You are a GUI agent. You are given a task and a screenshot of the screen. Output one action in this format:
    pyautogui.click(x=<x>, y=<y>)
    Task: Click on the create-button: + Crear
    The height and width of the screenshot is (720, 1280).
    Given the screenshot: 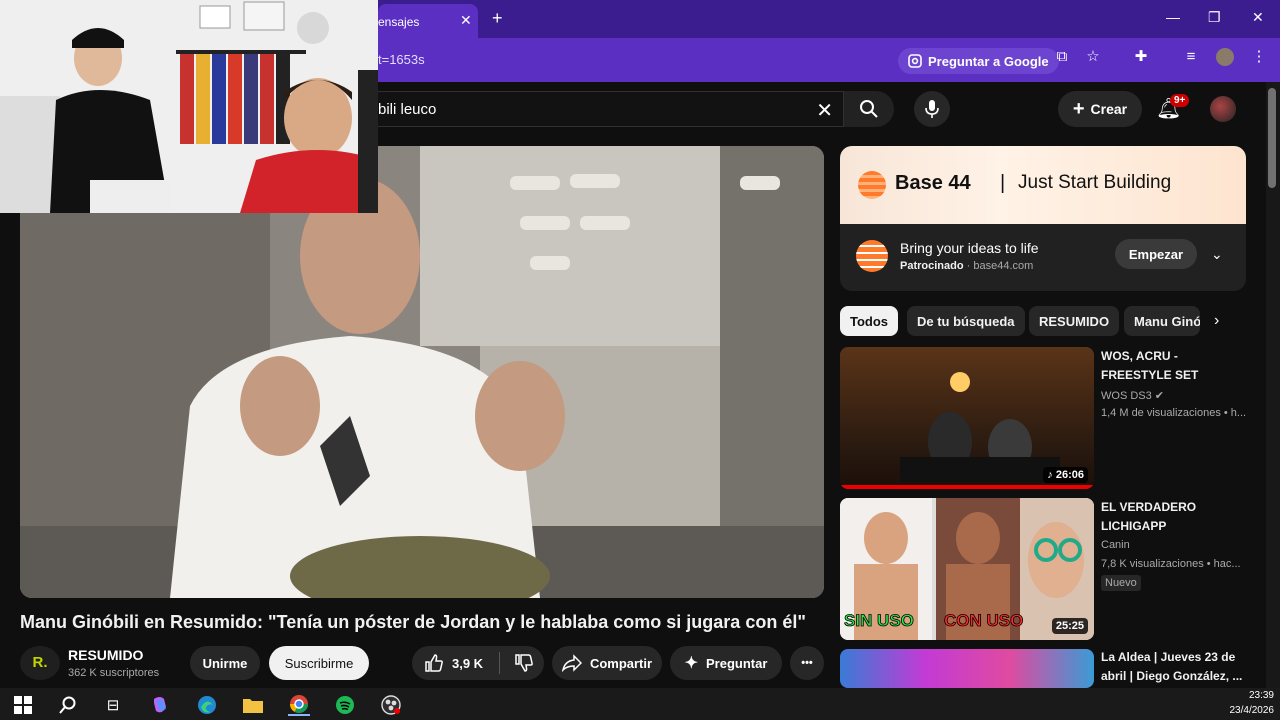 What is the action you would take?
    pyautogui.click(x=1100, y=109)
    